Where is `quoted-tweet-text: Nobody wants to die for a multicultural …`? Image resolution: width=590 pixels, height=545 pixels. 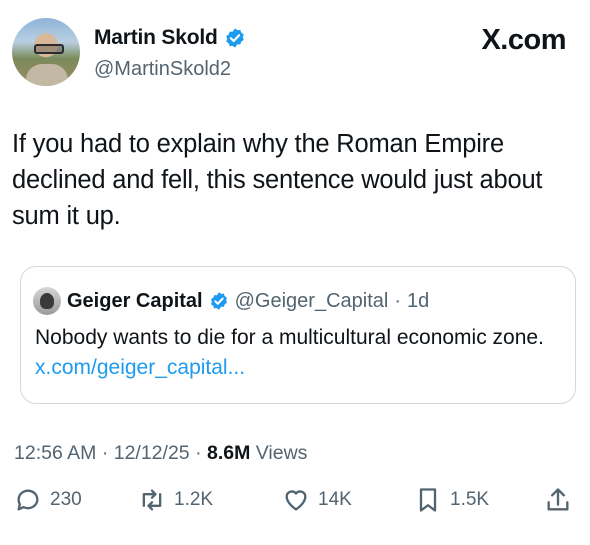 quoted-tweet-text: Nobody wants to die for a multicultural … is located at coordinates (300, 353).